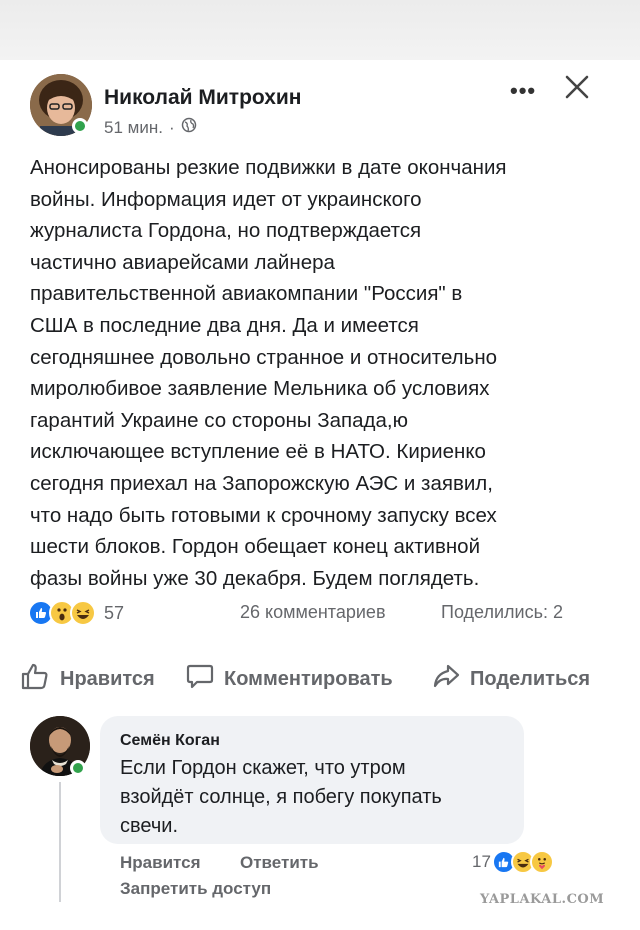 Image resolution: width=640 pixels, height=930 pixels. Describe the element at coordinates (160, 863) in the screenshot. I see `comment-like-button: Нравится` at that location.